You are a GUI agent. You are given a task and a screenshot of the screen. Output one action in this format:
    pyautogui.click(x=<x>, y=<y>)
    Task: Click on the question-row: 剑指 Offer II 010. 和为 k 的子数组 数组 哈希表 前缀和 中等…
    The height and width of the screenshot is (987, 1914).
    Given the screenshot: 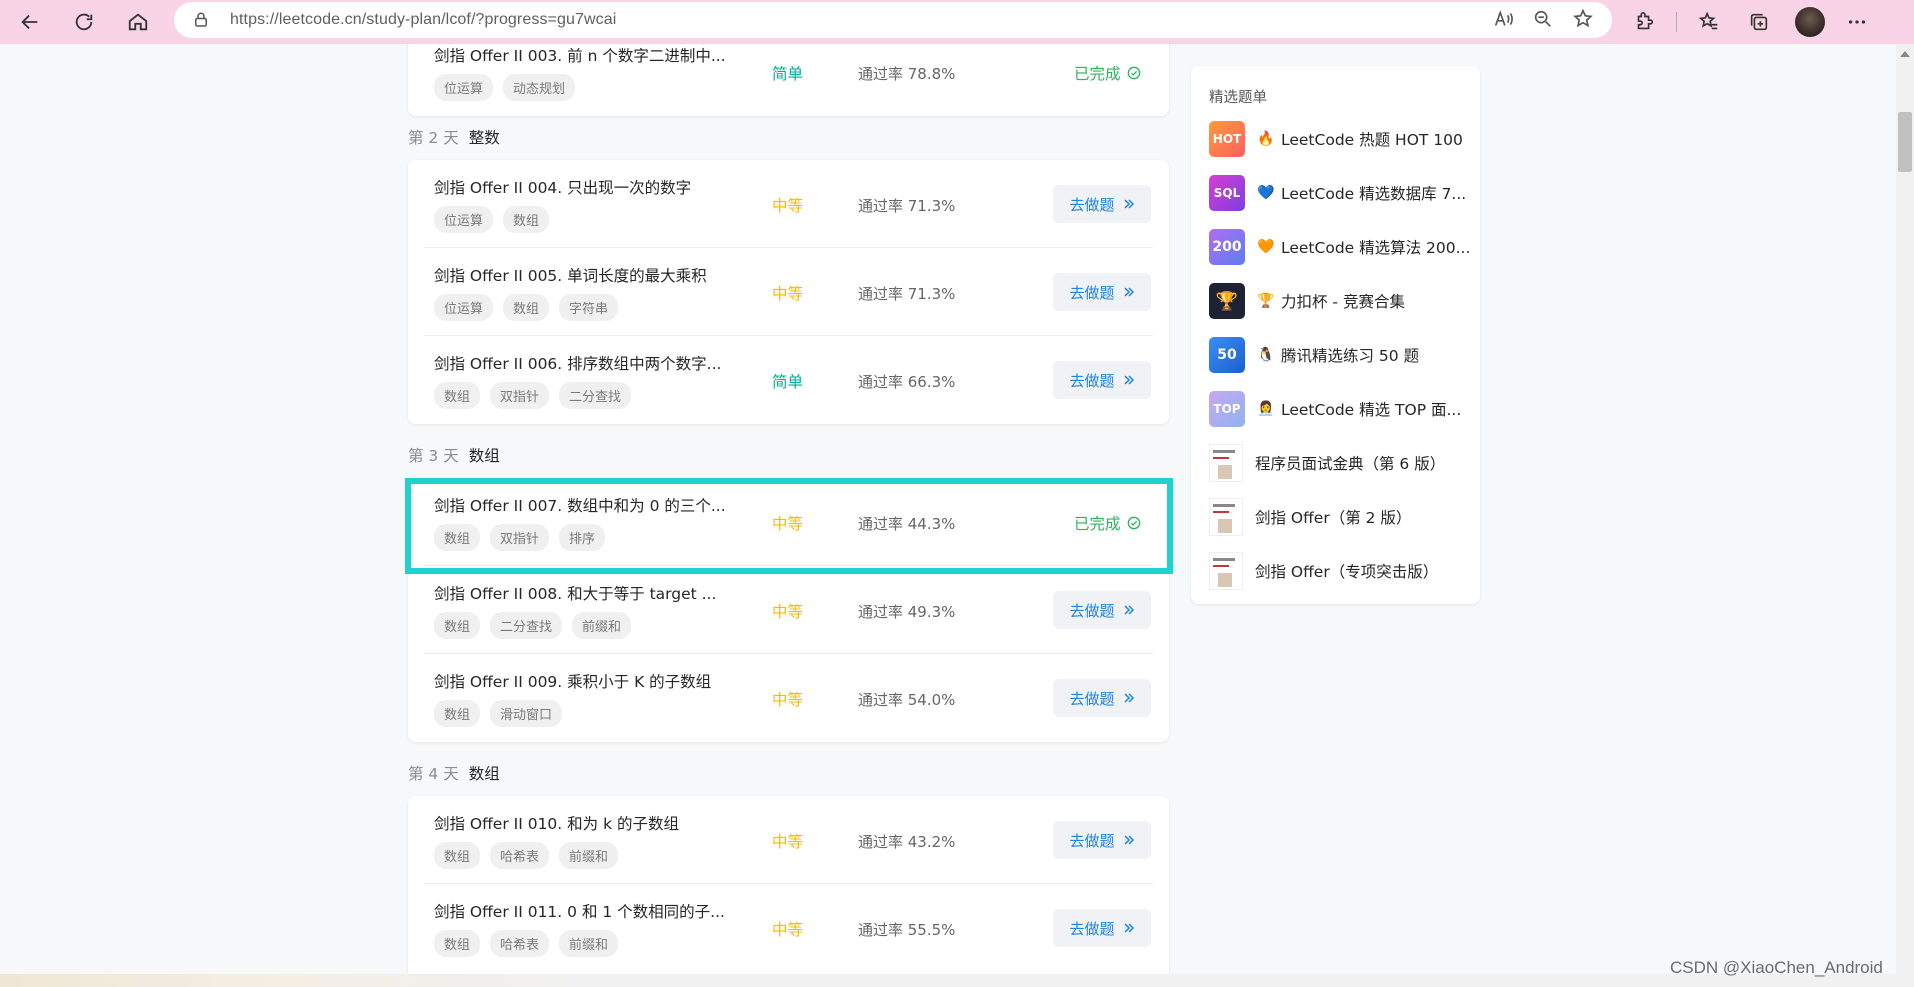 What is the action you would take?
    pyautogui.click(x=788, y=840)
    